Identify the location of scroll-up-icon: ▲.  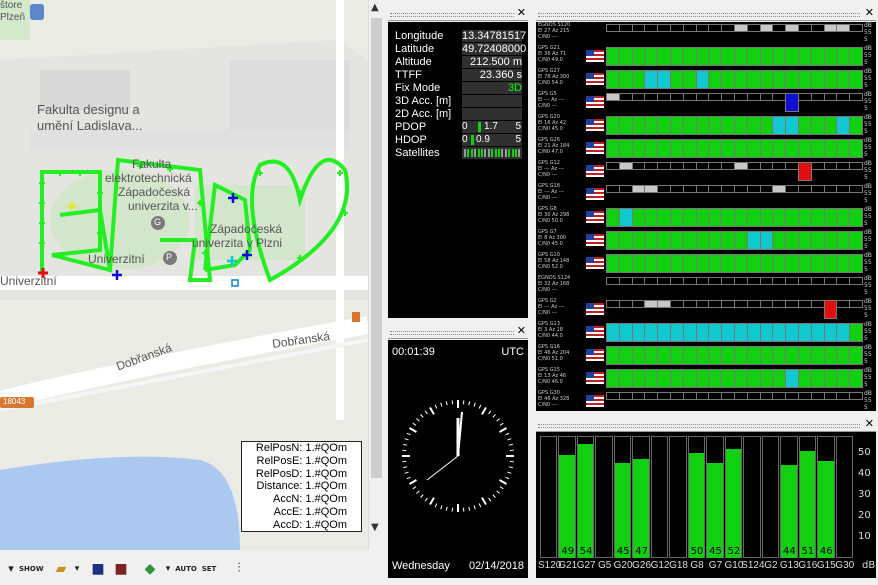
(375, 7).